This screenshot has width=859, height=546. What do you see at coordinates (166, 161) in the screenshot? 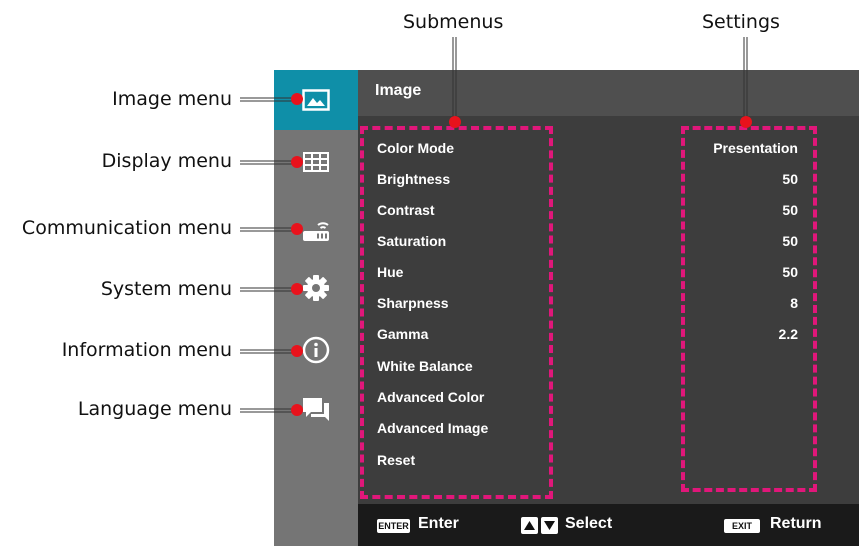
I see `display-menu-annotation: Display menu` at bounding box center [166, 161].